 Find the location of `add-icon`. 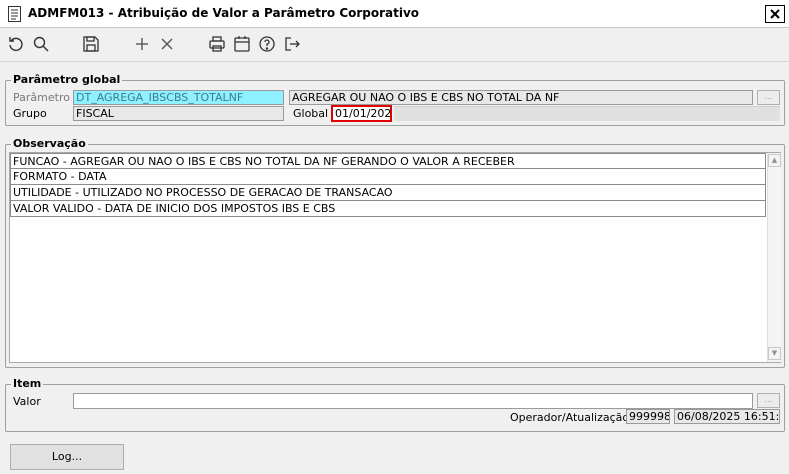

add-icon is located at coordinates (142, 44).